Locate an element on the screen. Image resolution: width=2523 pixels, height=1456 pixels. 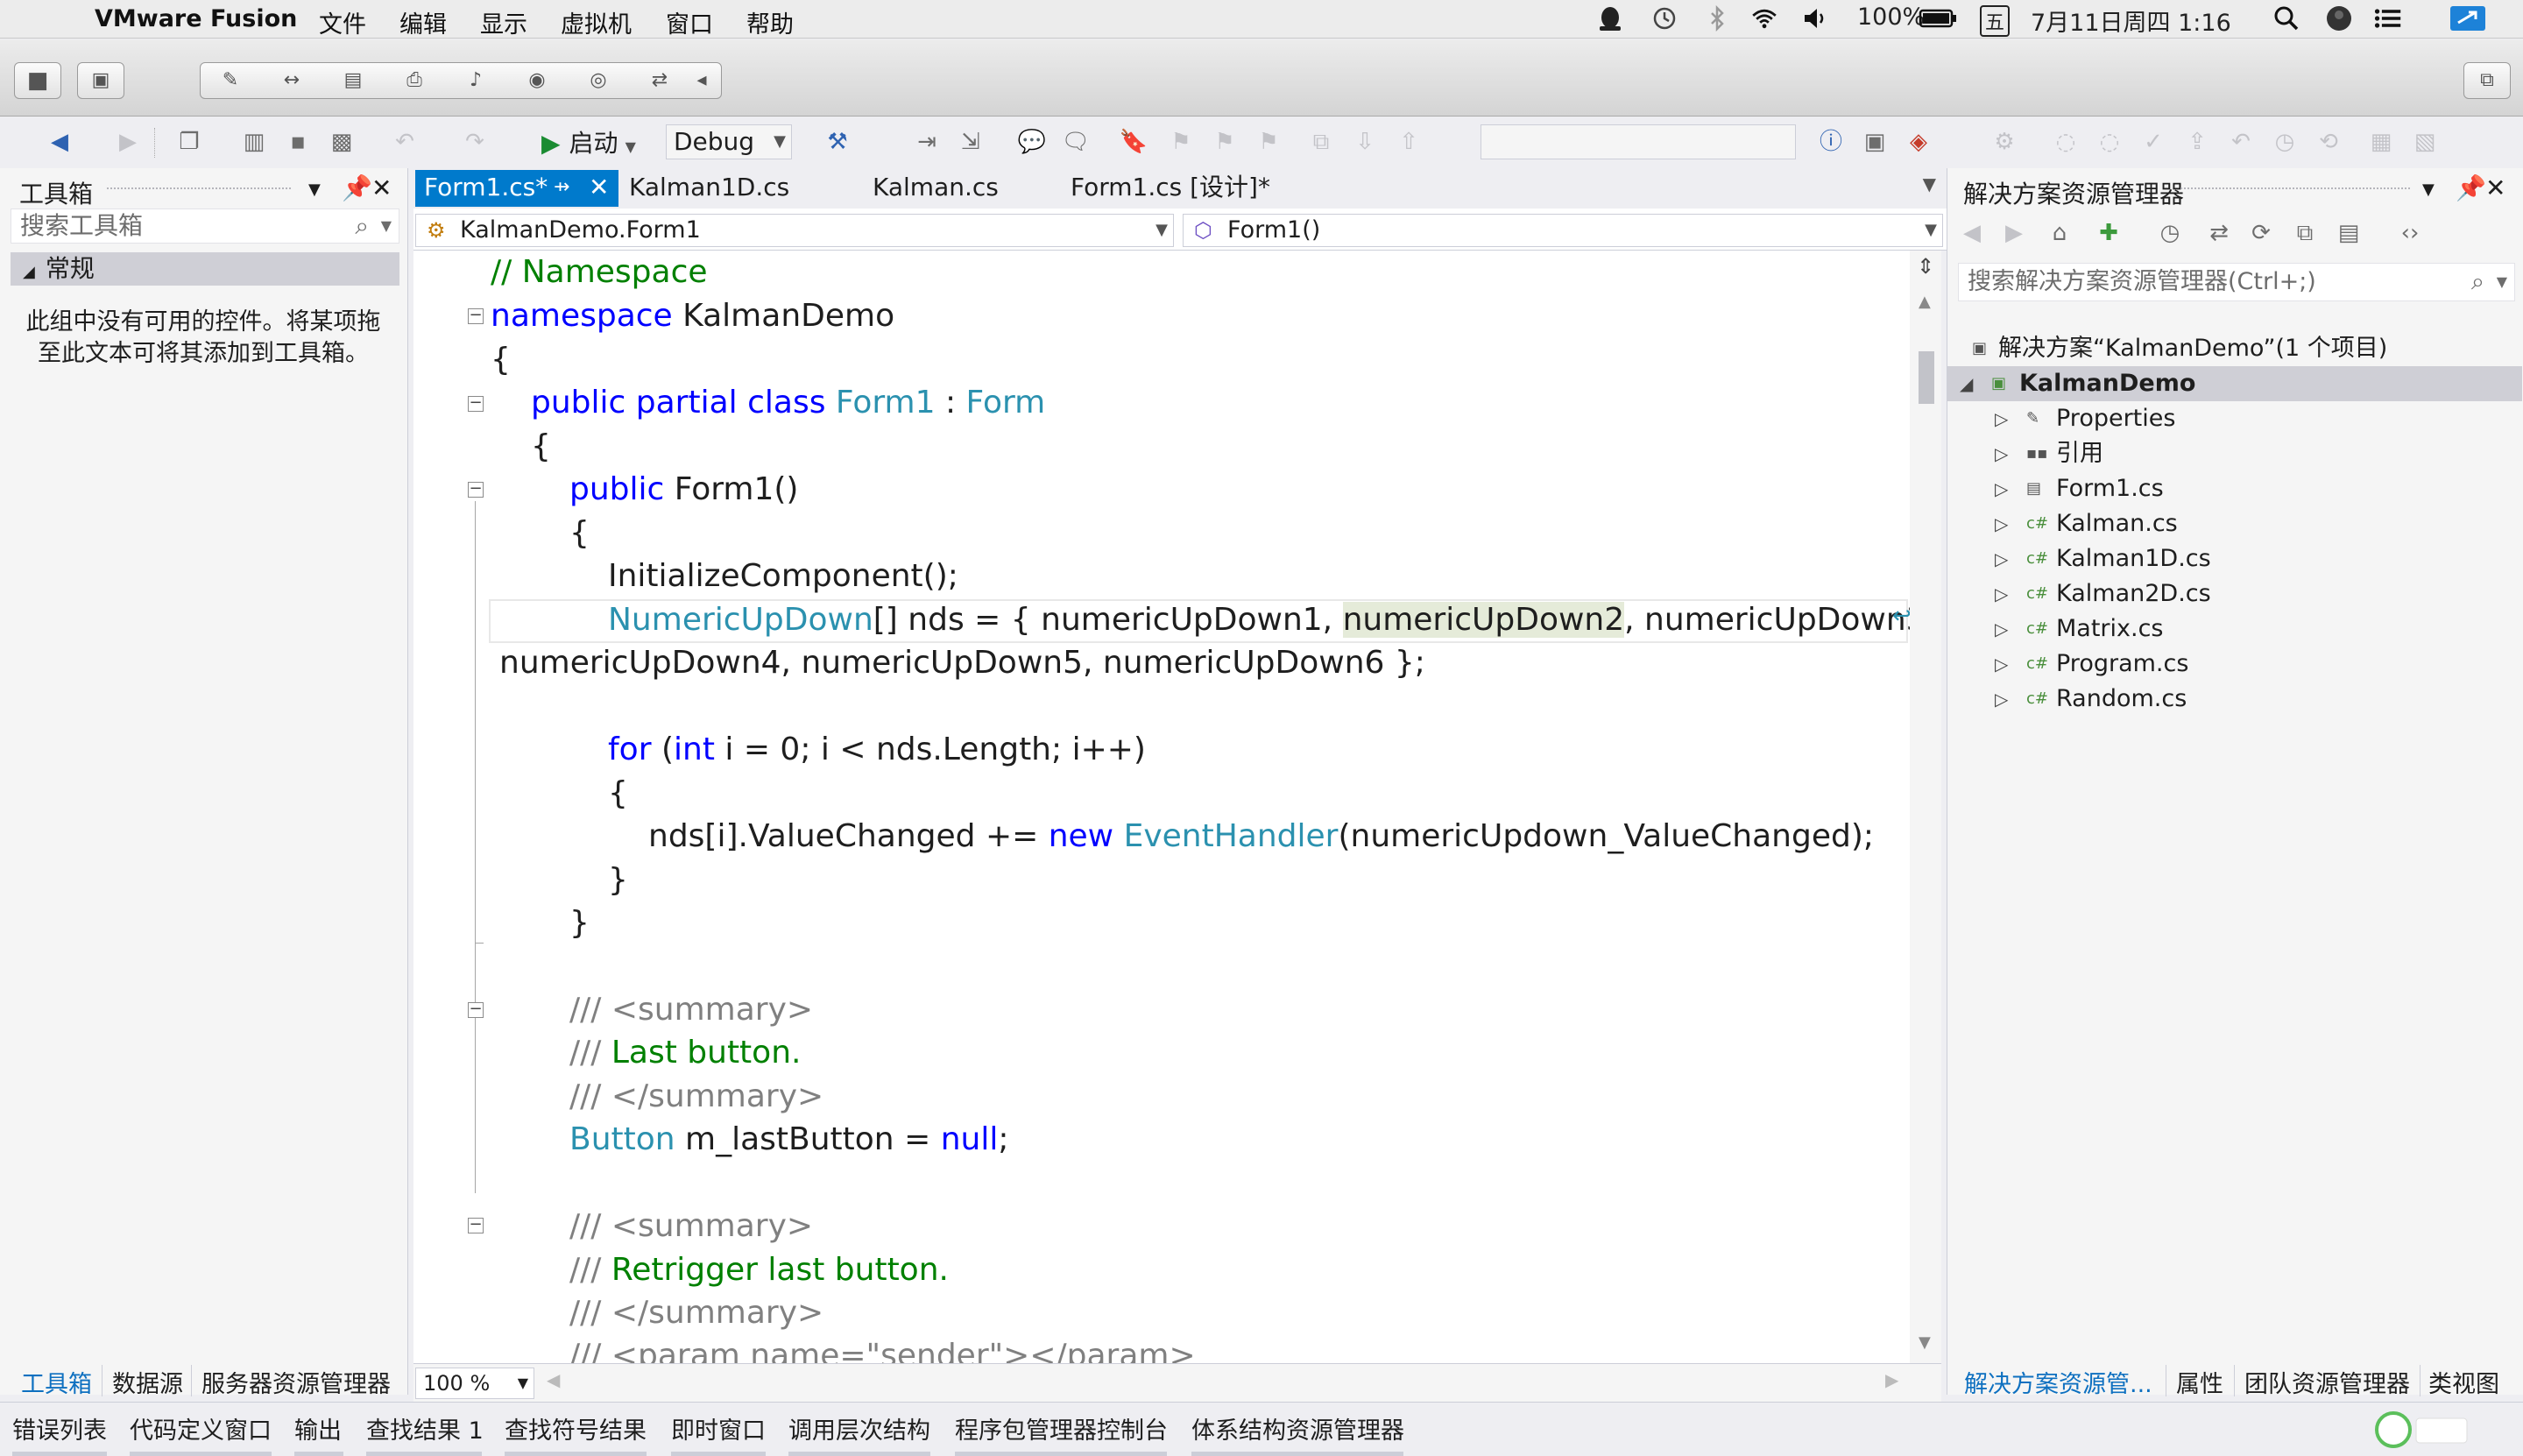
tab-package-manager-console: 程序包管理器控制台 is located at coordinates (1061, 1428).